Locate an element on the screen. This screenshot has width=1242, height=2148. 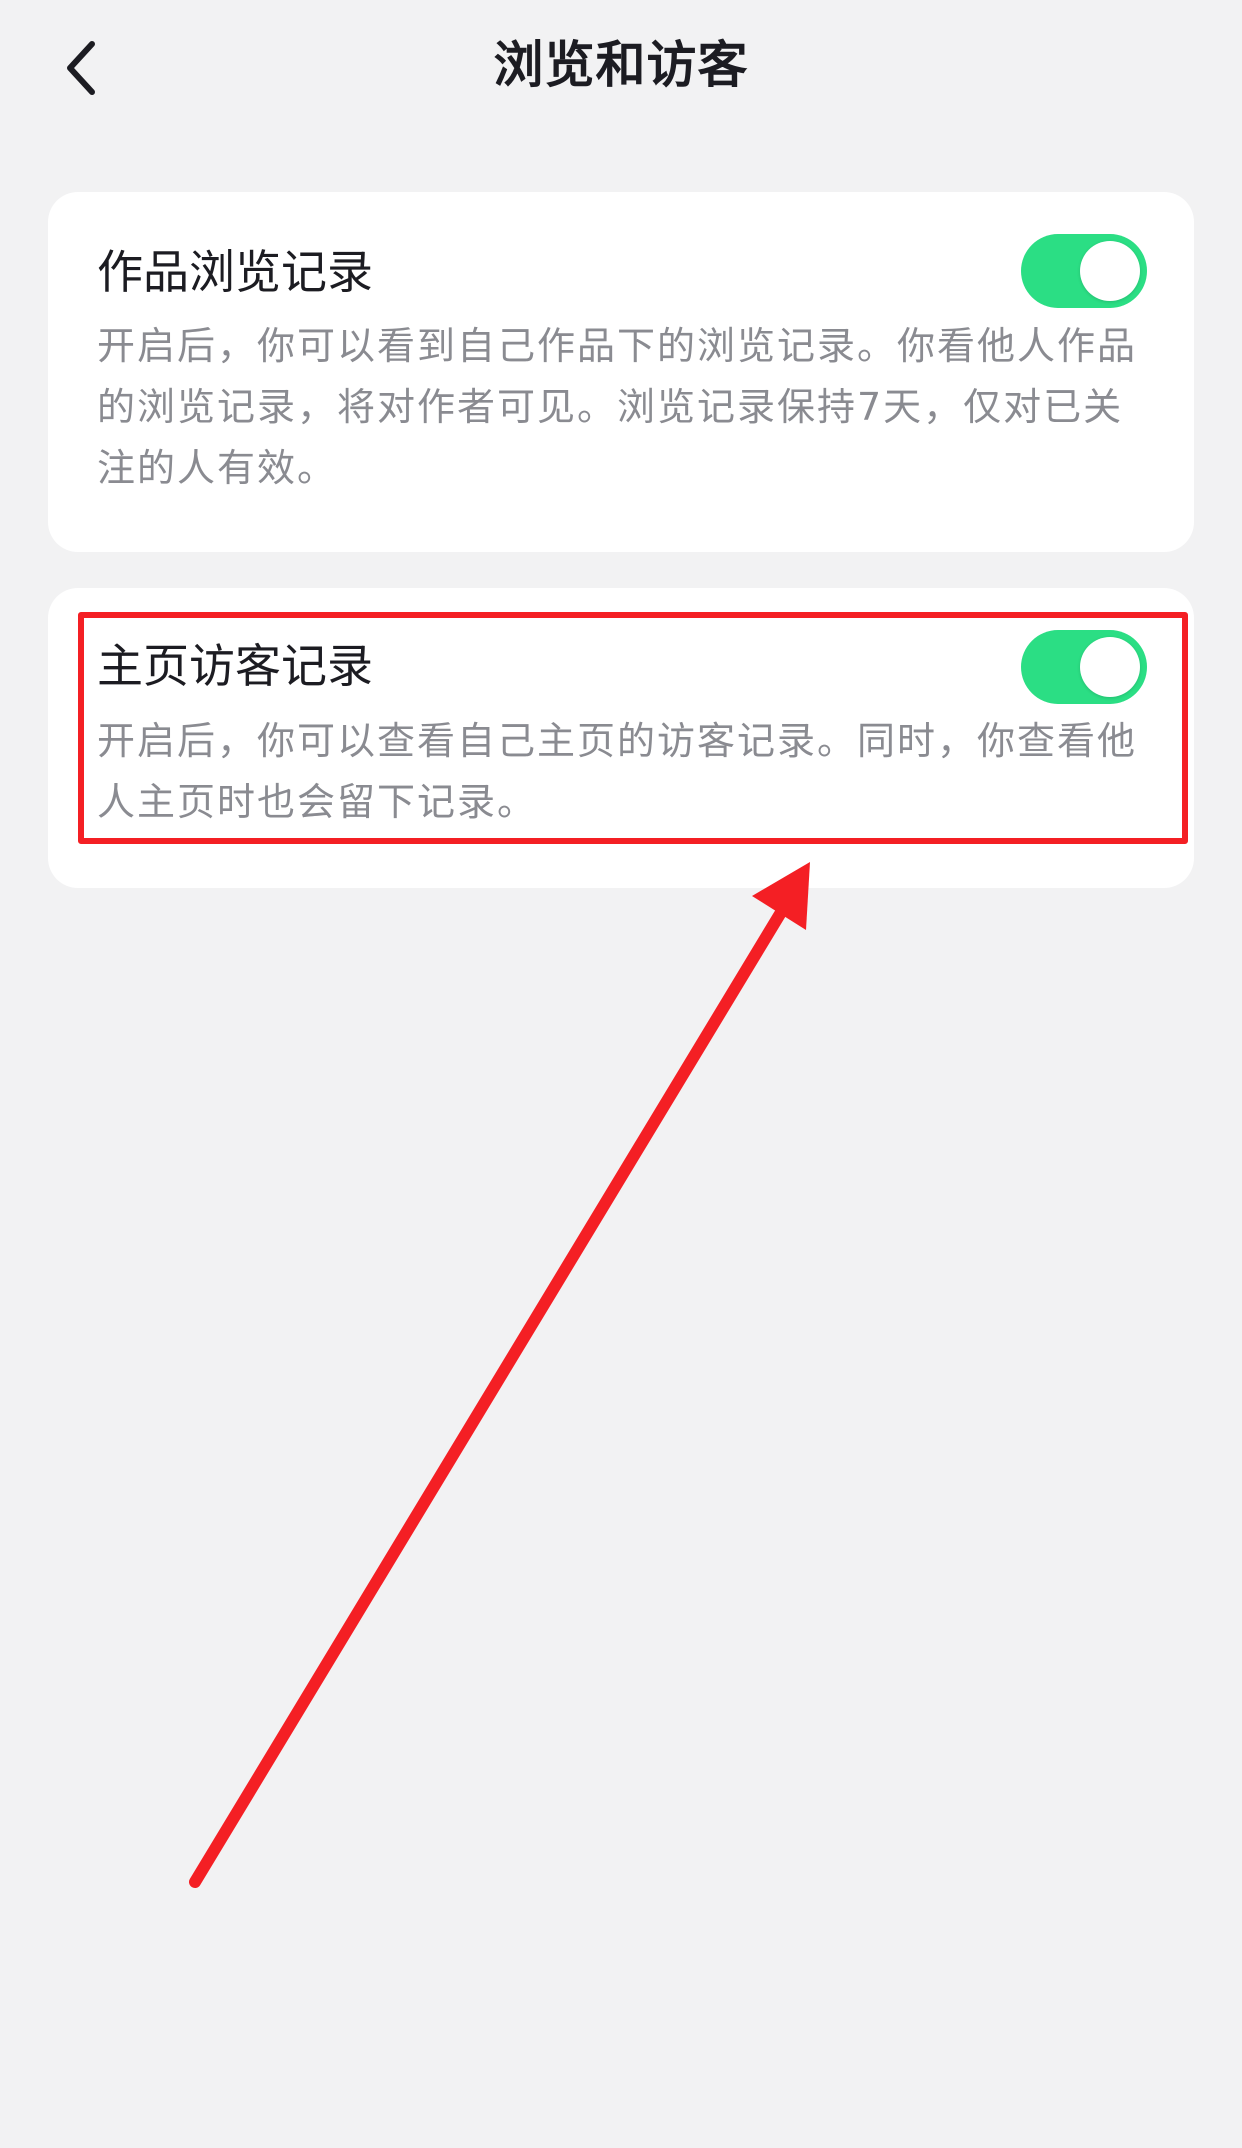
page-title: 浏览和访客 is located at coordinates (621, 65).